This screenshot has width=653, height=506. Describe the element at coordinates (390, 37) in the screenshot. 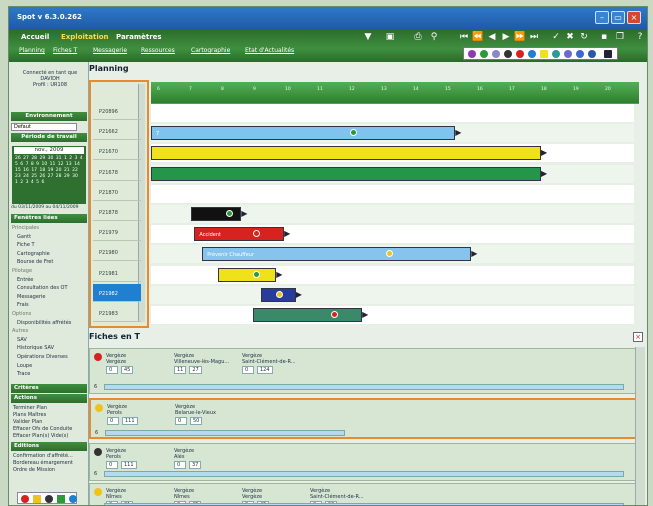

I see `gift-icon: ▣` at that location.